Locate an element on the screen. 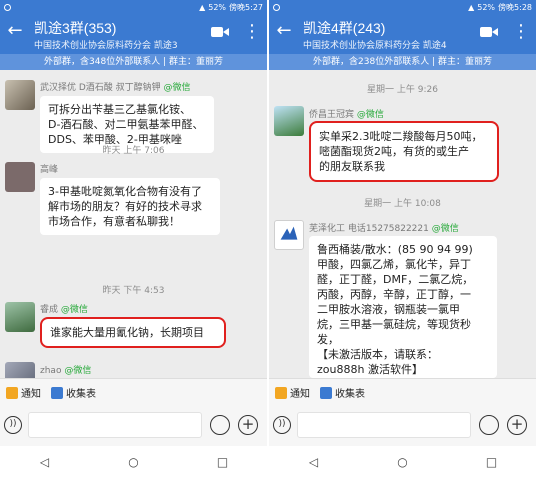 Image resolution: width=536 pixels, height=478 pixels. status-bar: ▲ 52% 傍晚5:28 is located at coordinates (402, 7).